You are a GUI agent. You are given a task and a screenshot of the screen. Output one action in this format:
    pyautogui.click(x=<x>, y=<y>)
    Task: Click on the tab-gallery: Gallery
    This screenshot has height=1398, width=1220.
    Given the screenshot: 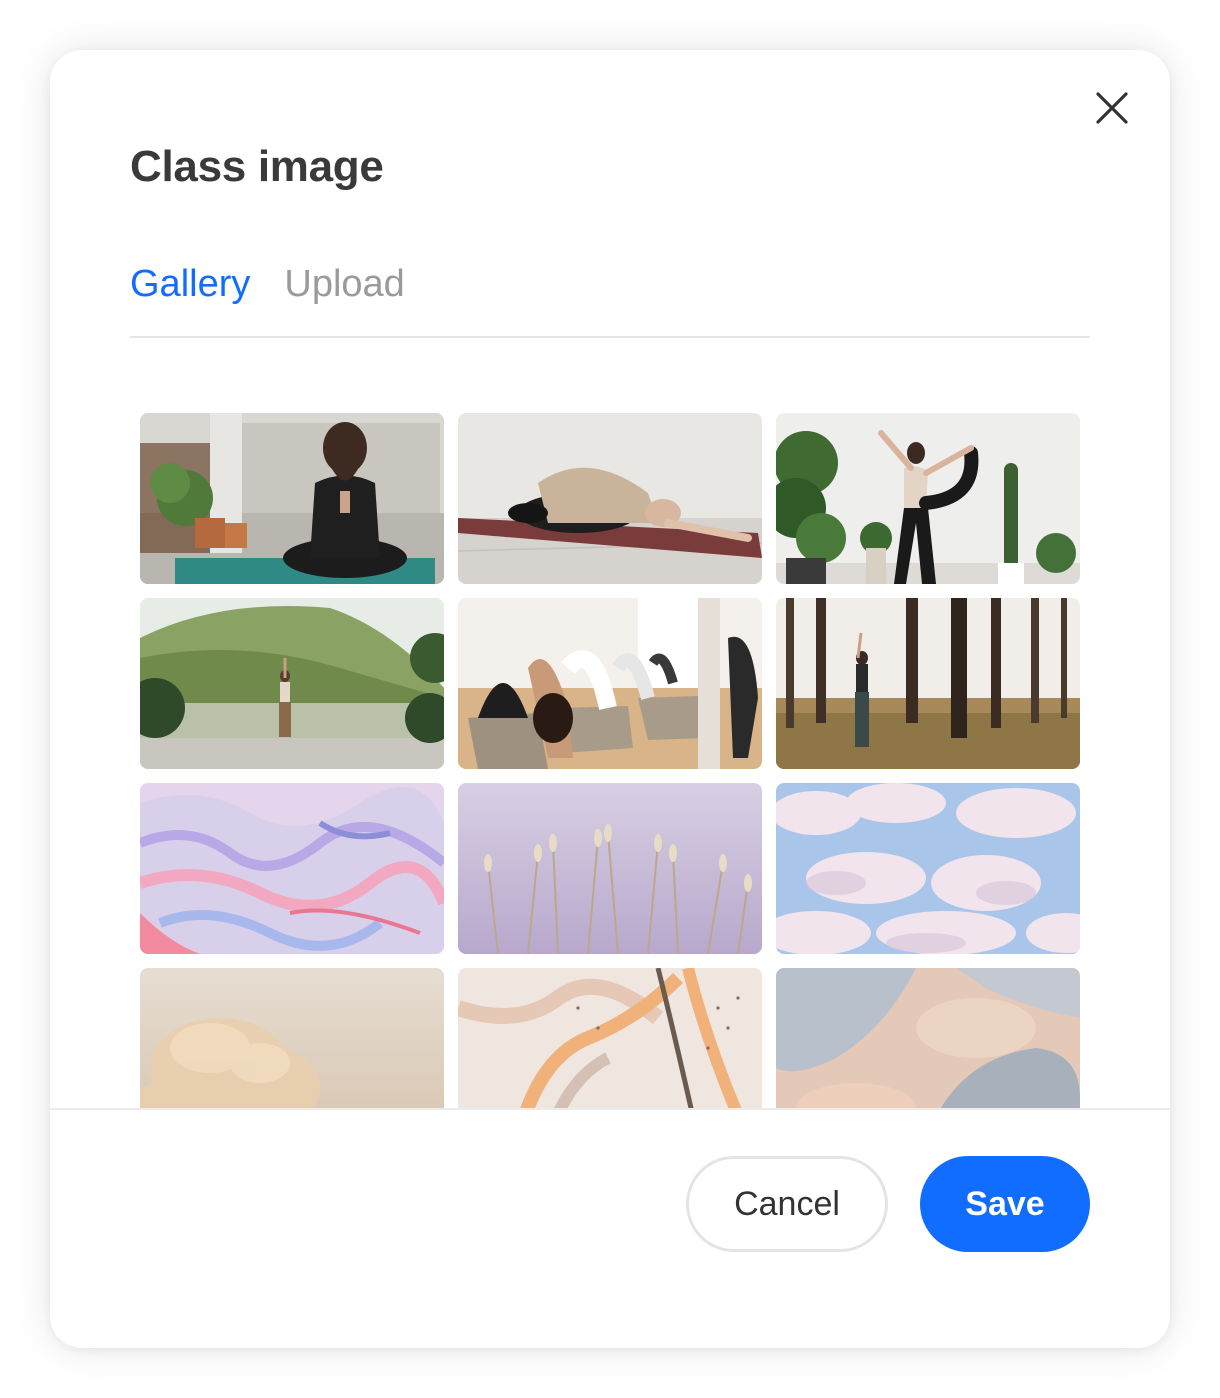 What is the action you would take?
    pyautogui.click(x=190, y=298)
    